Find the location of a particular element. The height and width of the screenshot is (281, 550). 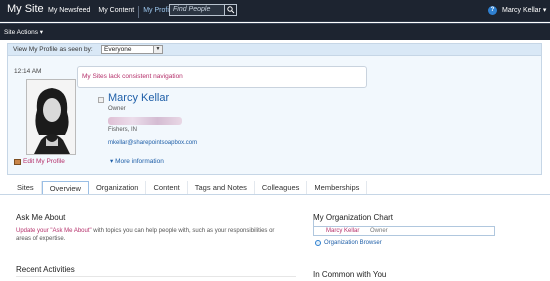

search-button is located at coordinates (230, 10).